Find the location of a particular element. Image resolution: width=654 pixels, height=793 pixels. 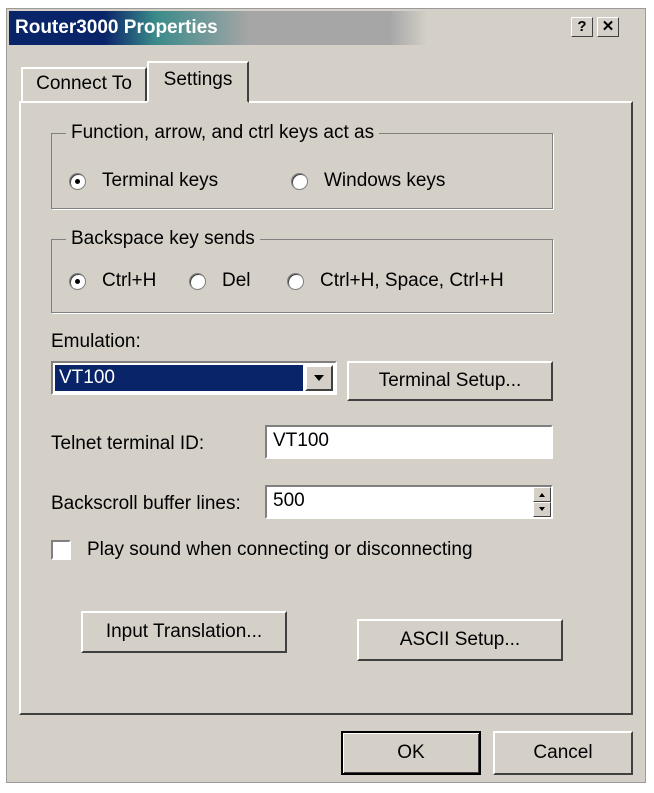

window-title: Router3000 Properties is located at coordinates (116, 27).